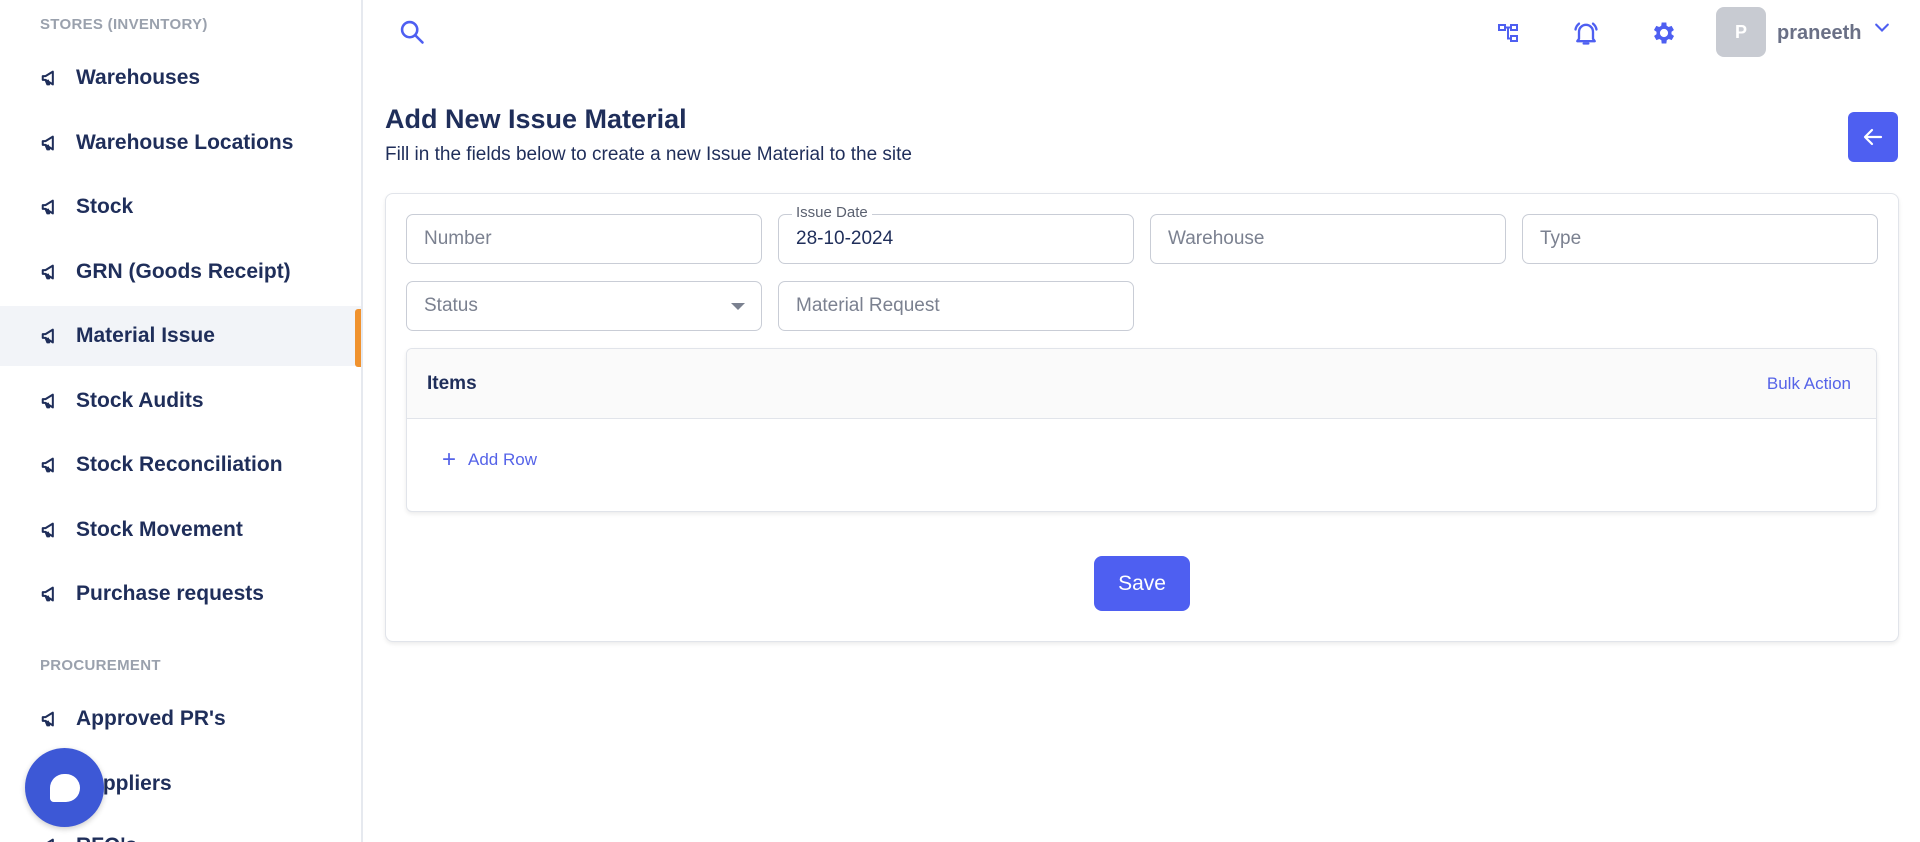  Describe the element at coordinates (1141, 430) in the screenshot. I see `items-panel: Items Bulk Action + Add Row` at that location.